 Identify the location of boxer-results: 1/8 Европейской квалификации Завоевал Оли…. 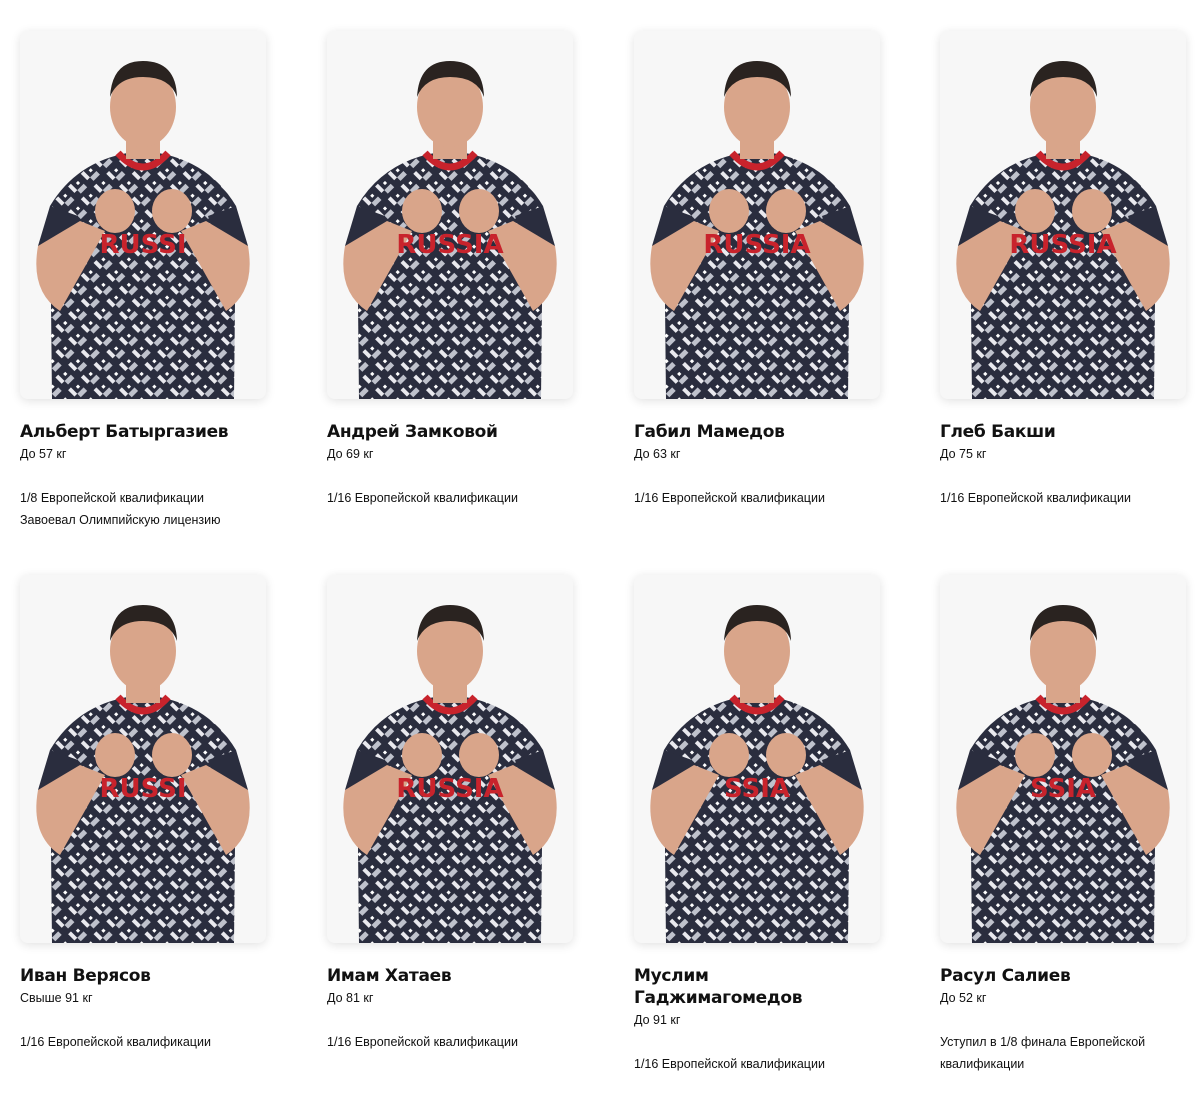
(143, 509).